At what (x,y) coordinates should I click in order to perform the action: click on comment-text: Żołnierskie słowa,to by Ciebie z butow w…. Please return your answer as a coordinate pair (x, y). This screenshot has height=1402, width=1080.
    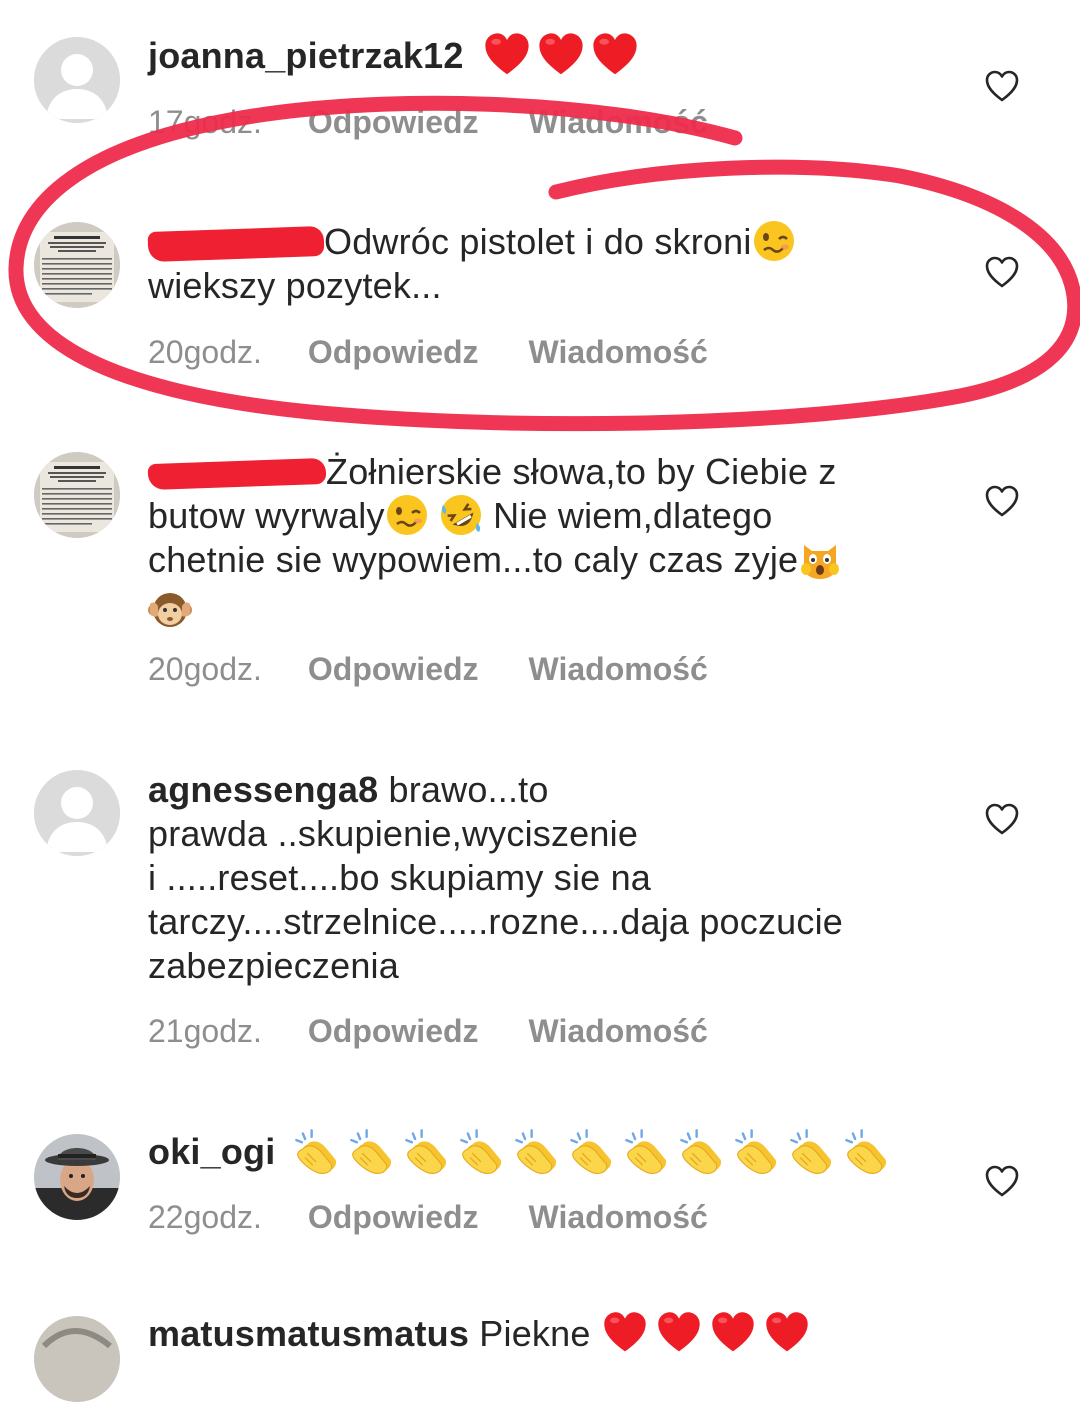
    Looking at the image, I should click on (537, 541).